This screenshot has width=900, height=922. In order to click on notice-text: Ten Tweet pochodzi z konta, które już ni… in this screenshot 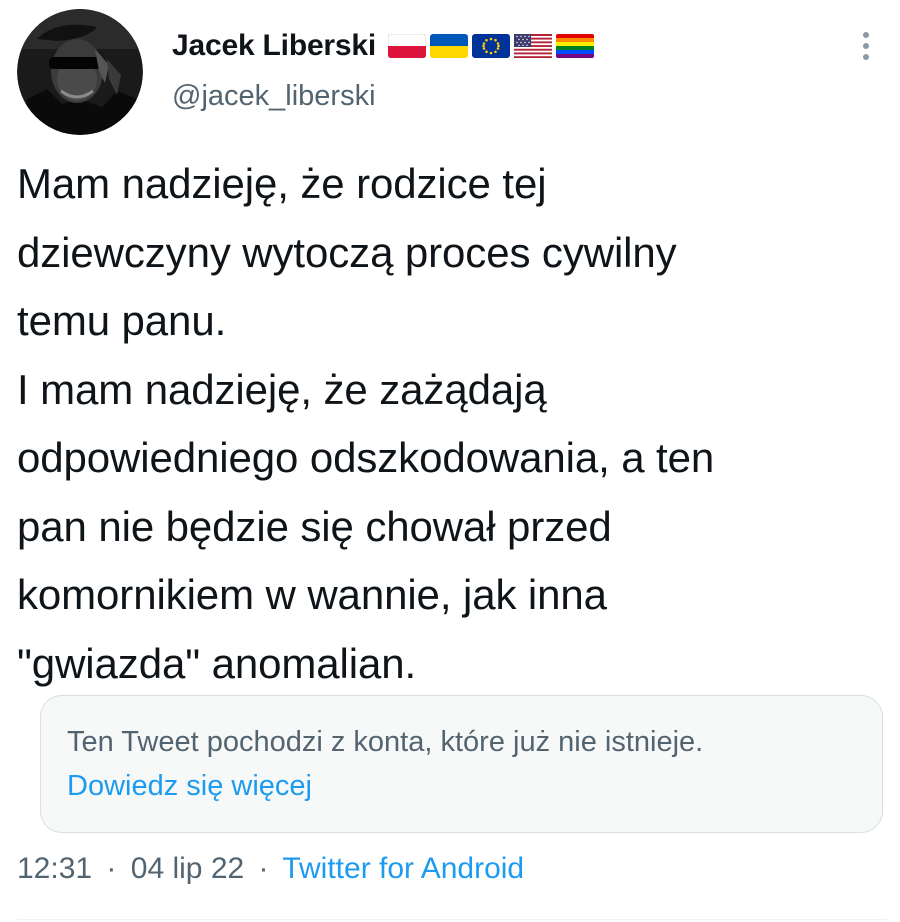, I will do `click(385, 742)`.